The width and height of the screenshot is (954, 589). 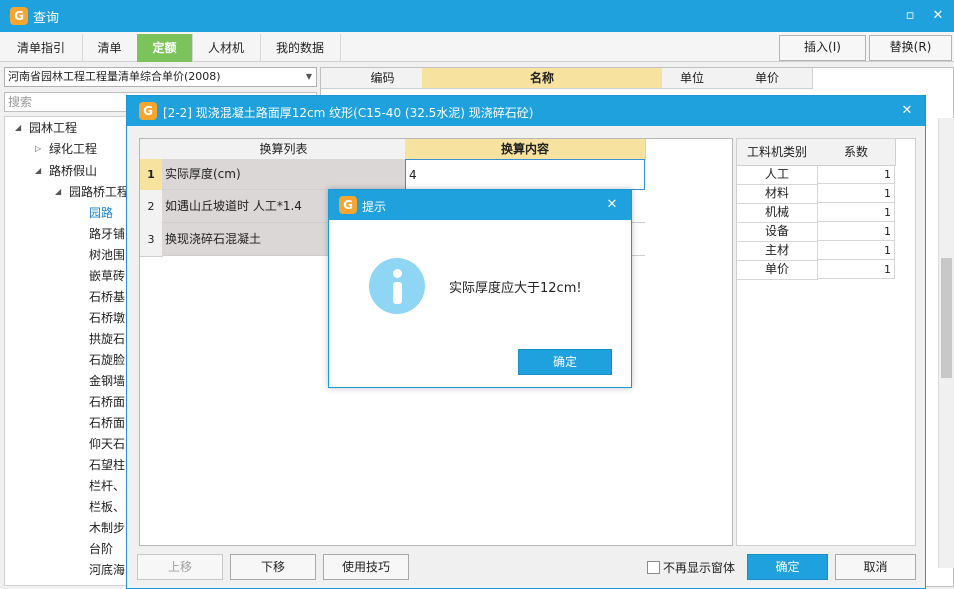 What do you see at coordinates (777, 270) in the screenshot?
I see `category-cell: 单价` at bounding box center [777, 270].